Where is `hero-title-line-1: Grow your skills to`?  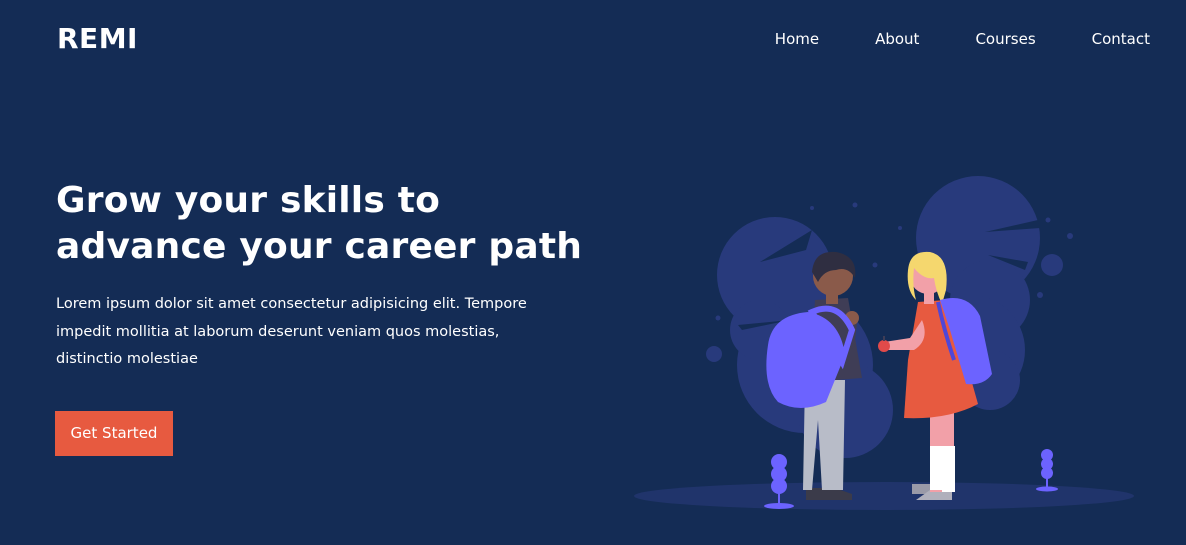 hero-title-line-1: Grow your skills to is located at coordinates (248, 200).